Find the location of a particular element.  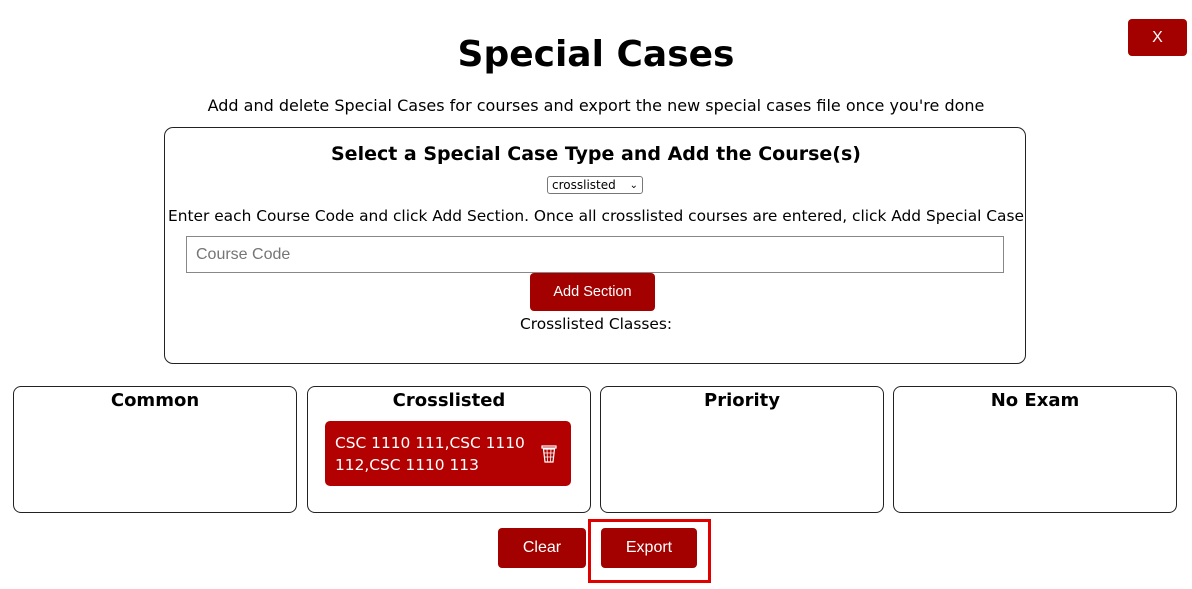

page-title: Special Cases is located at coordinates (596, 54).